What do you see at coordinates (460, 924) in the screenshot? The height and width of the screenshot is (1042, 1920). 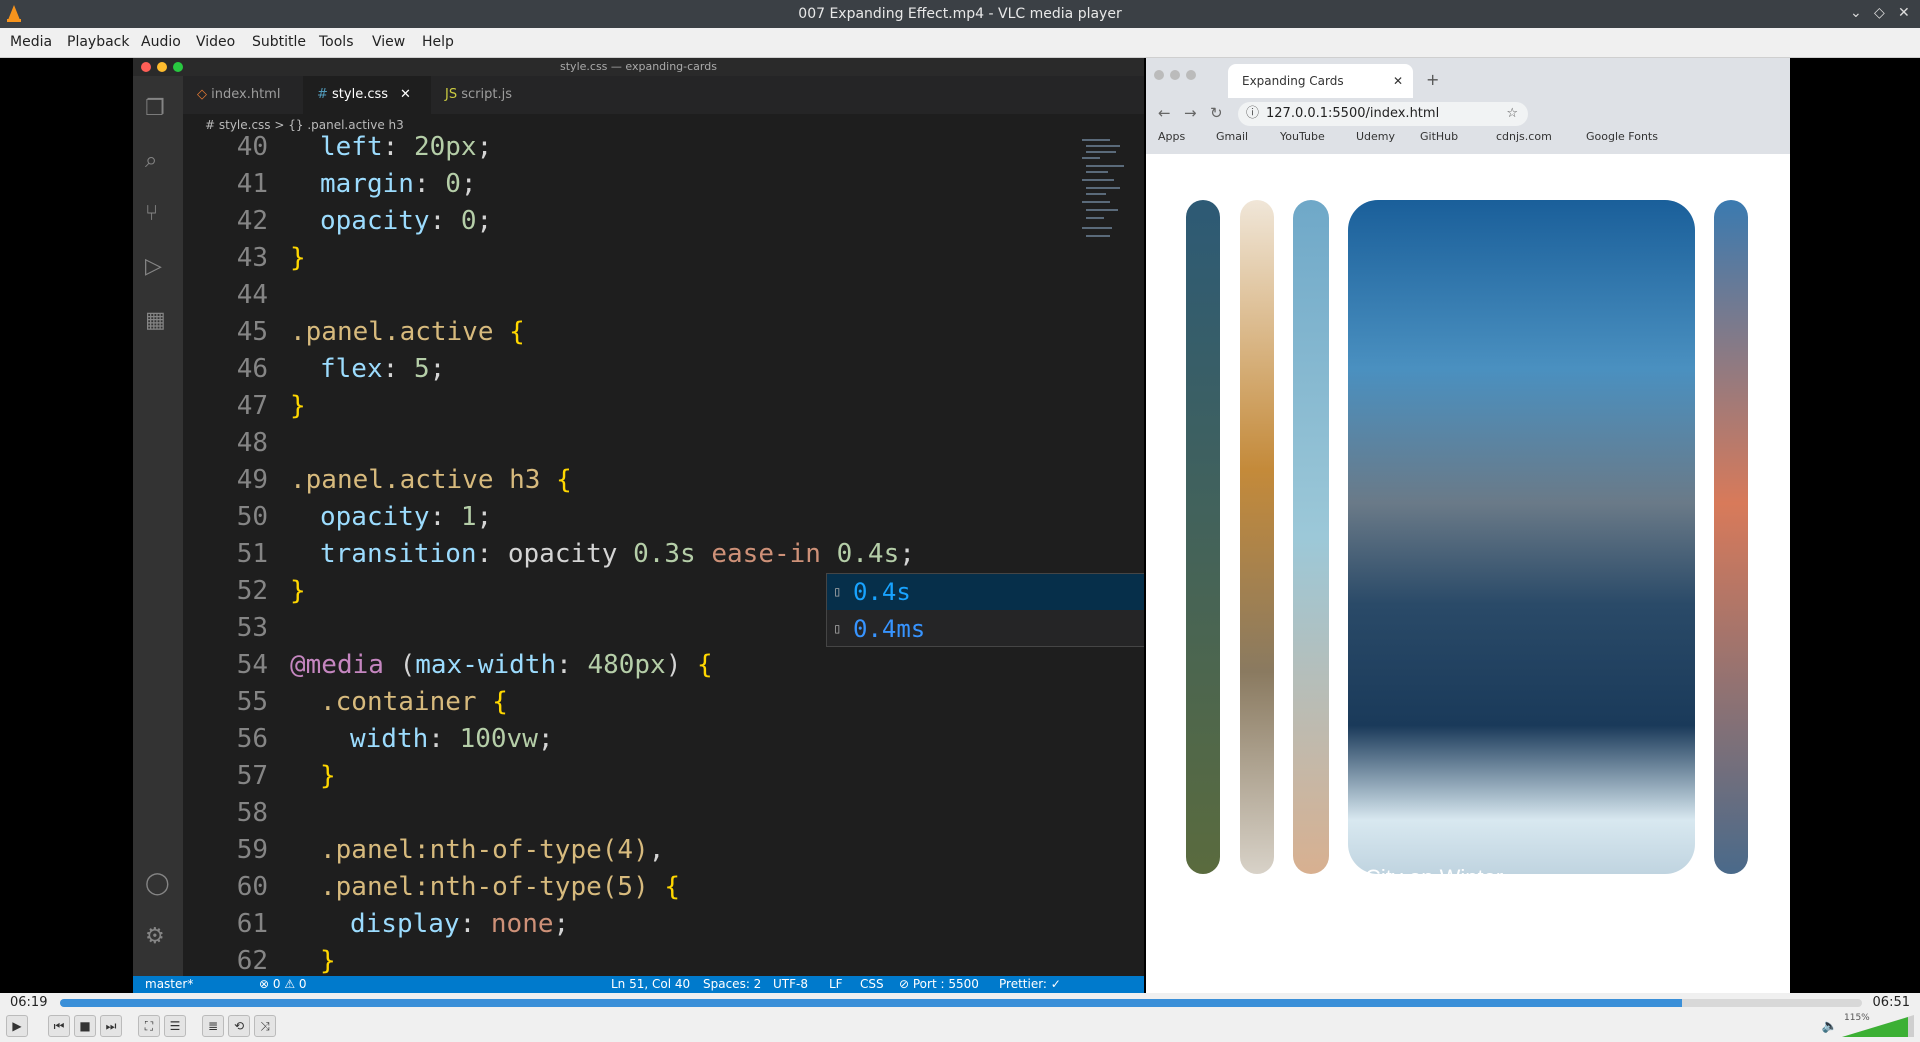 I see `code-line: display: none;` at bounding box center [460, 924].